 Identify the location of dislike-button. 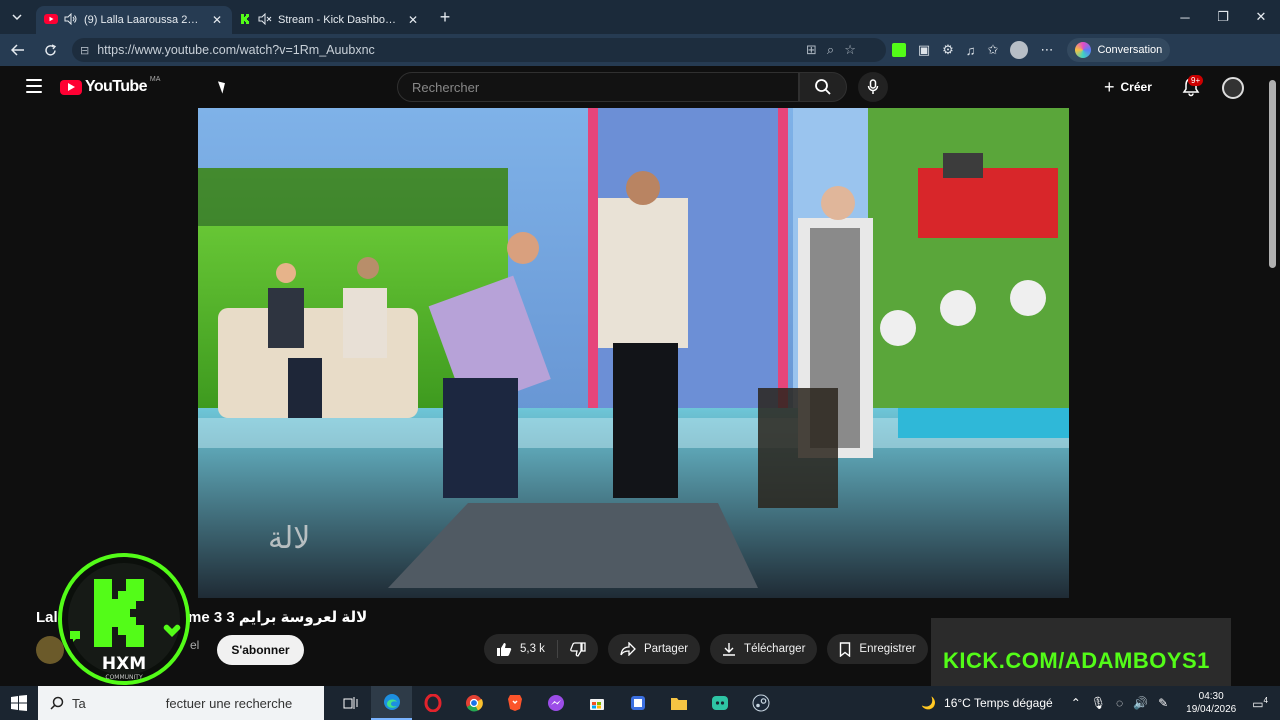
(578, 649).